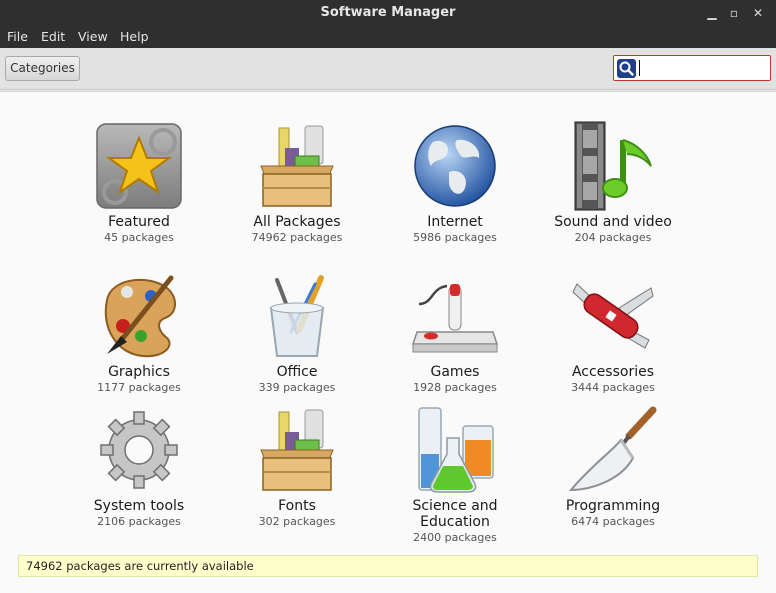  I want to click on category-science-and-education: Science and Education 2400 packages, so click(455, 474).